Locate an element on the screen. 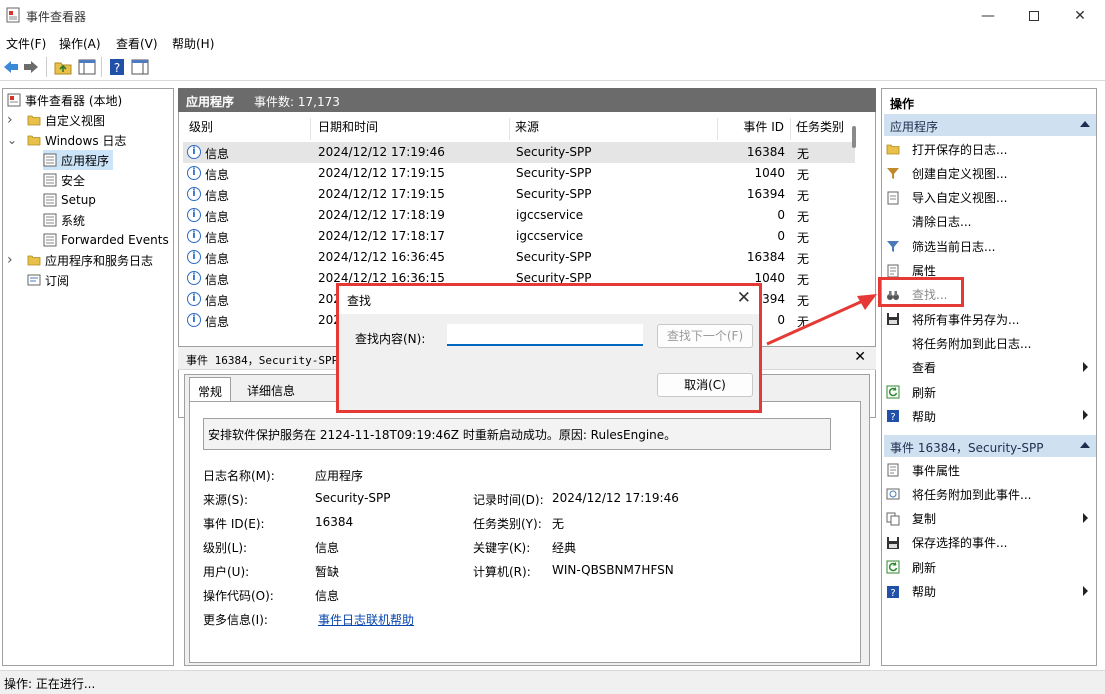 This screenshot has width=1105, height=694. cell-event-id: 16394 is located at coordinates (765, 194).